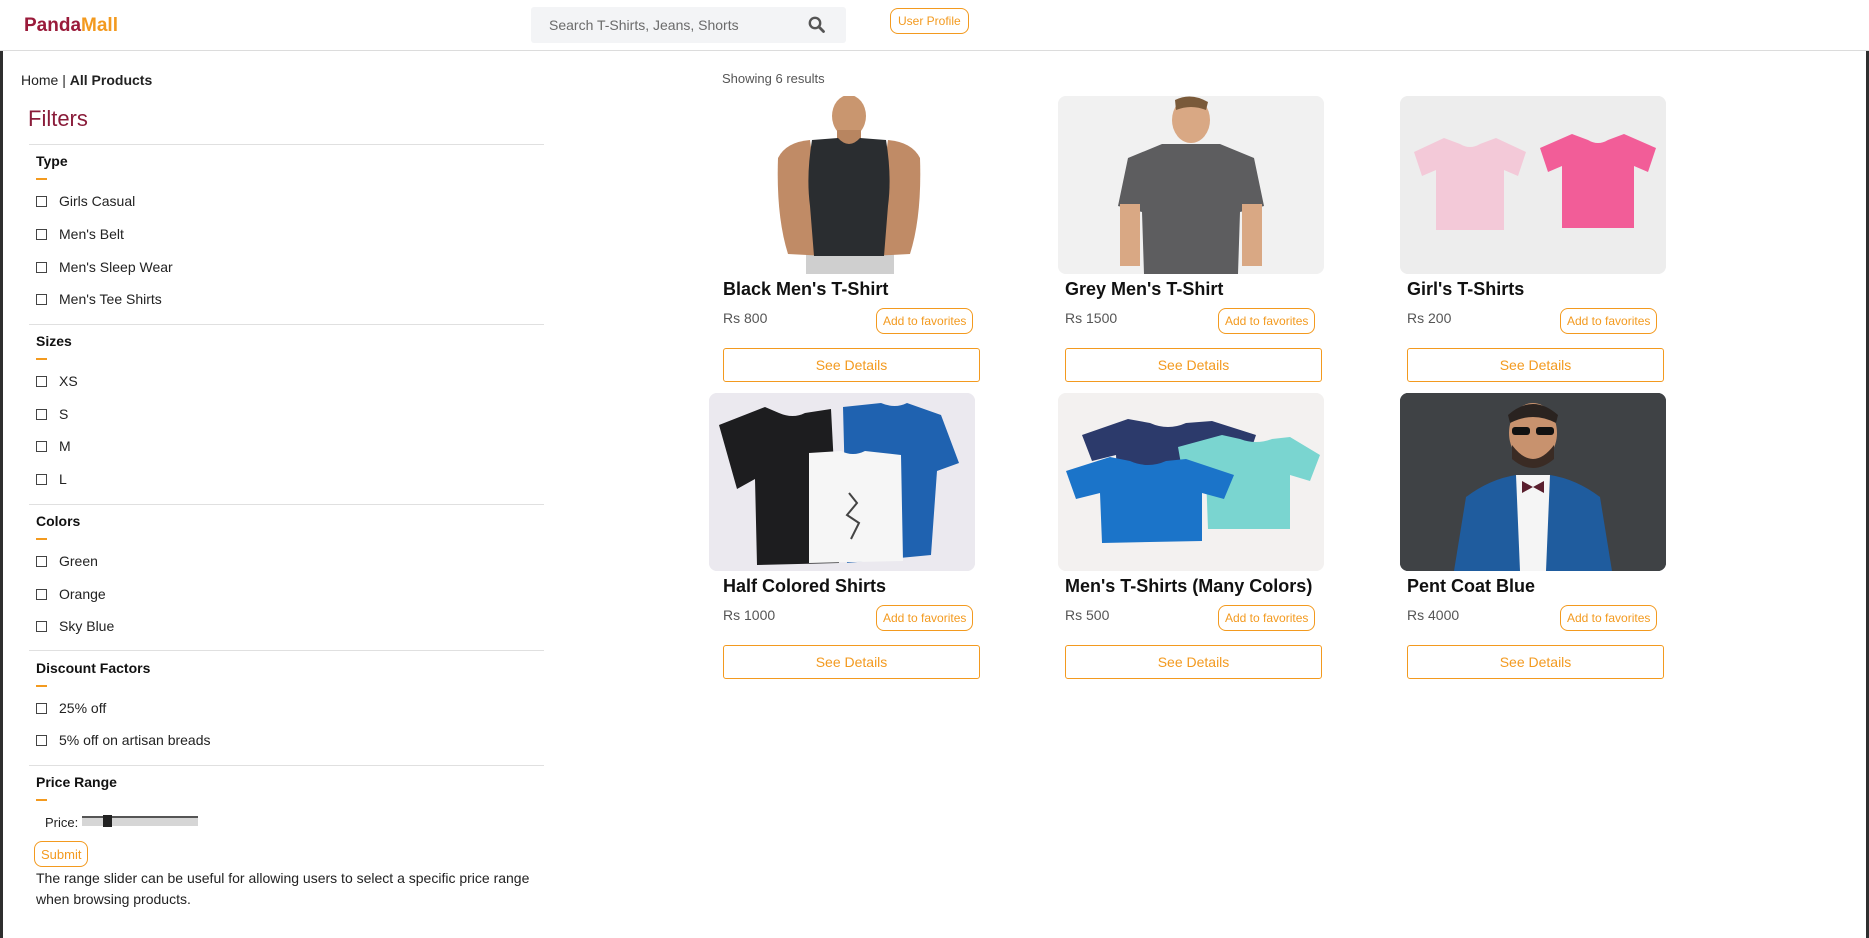 This screenshot has width=1869, height=938. I want to click on filters-title: Filters, so click(58, 118).